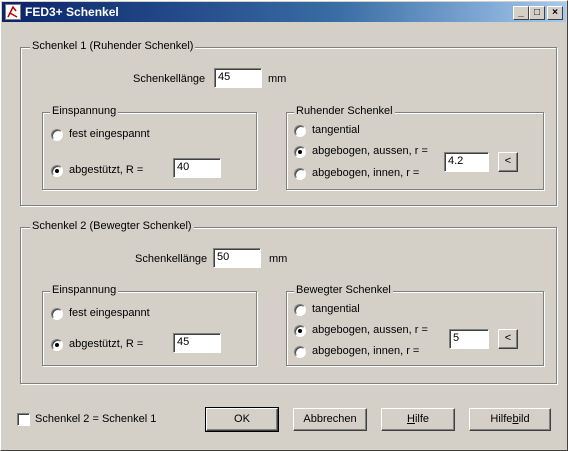 Image resolution: width=568 pixels, height=451 pixels. What do you see at coordinates (84, 290) in the screenshot?
I see `schenkel2-einspannung-title: Einspannung` at bounding box center [84, 290].